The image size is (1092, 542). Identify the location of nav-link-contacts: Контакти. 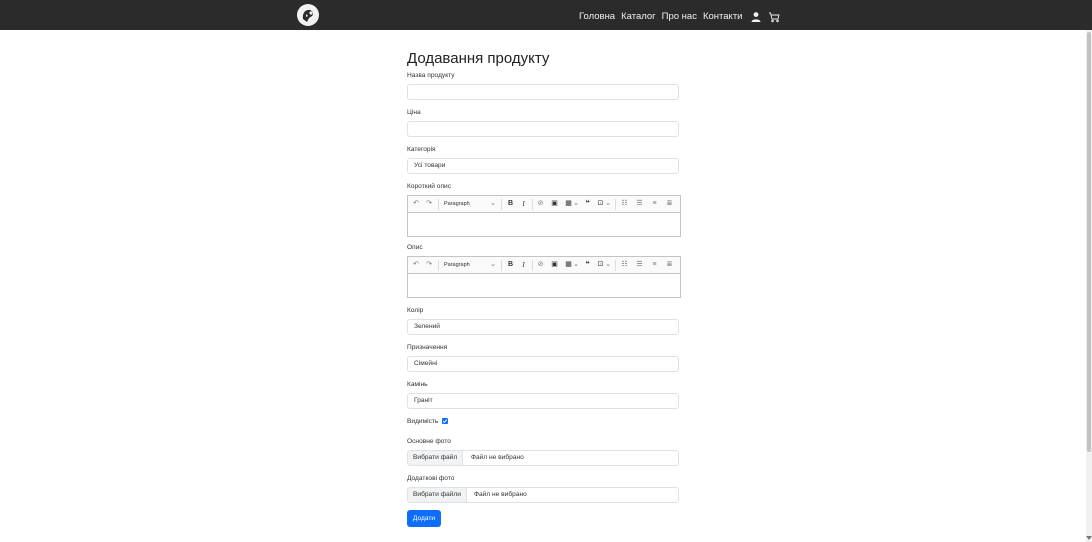
(723, 16).